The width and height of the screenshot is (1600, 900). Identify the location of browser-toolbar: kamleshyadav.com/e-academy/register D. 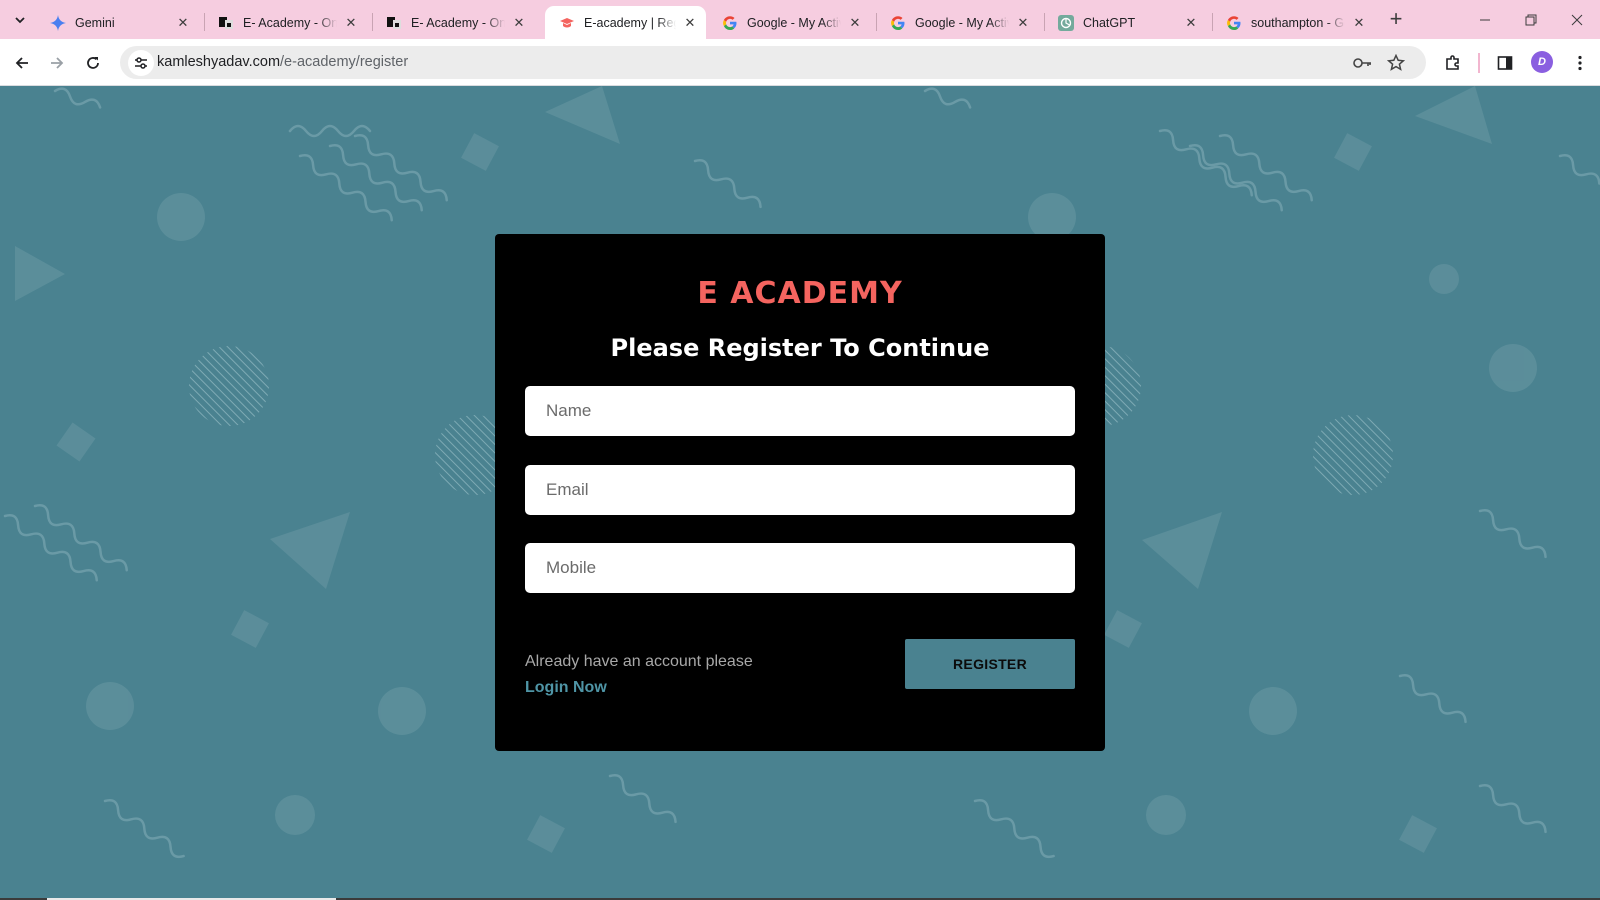
(800, 62).